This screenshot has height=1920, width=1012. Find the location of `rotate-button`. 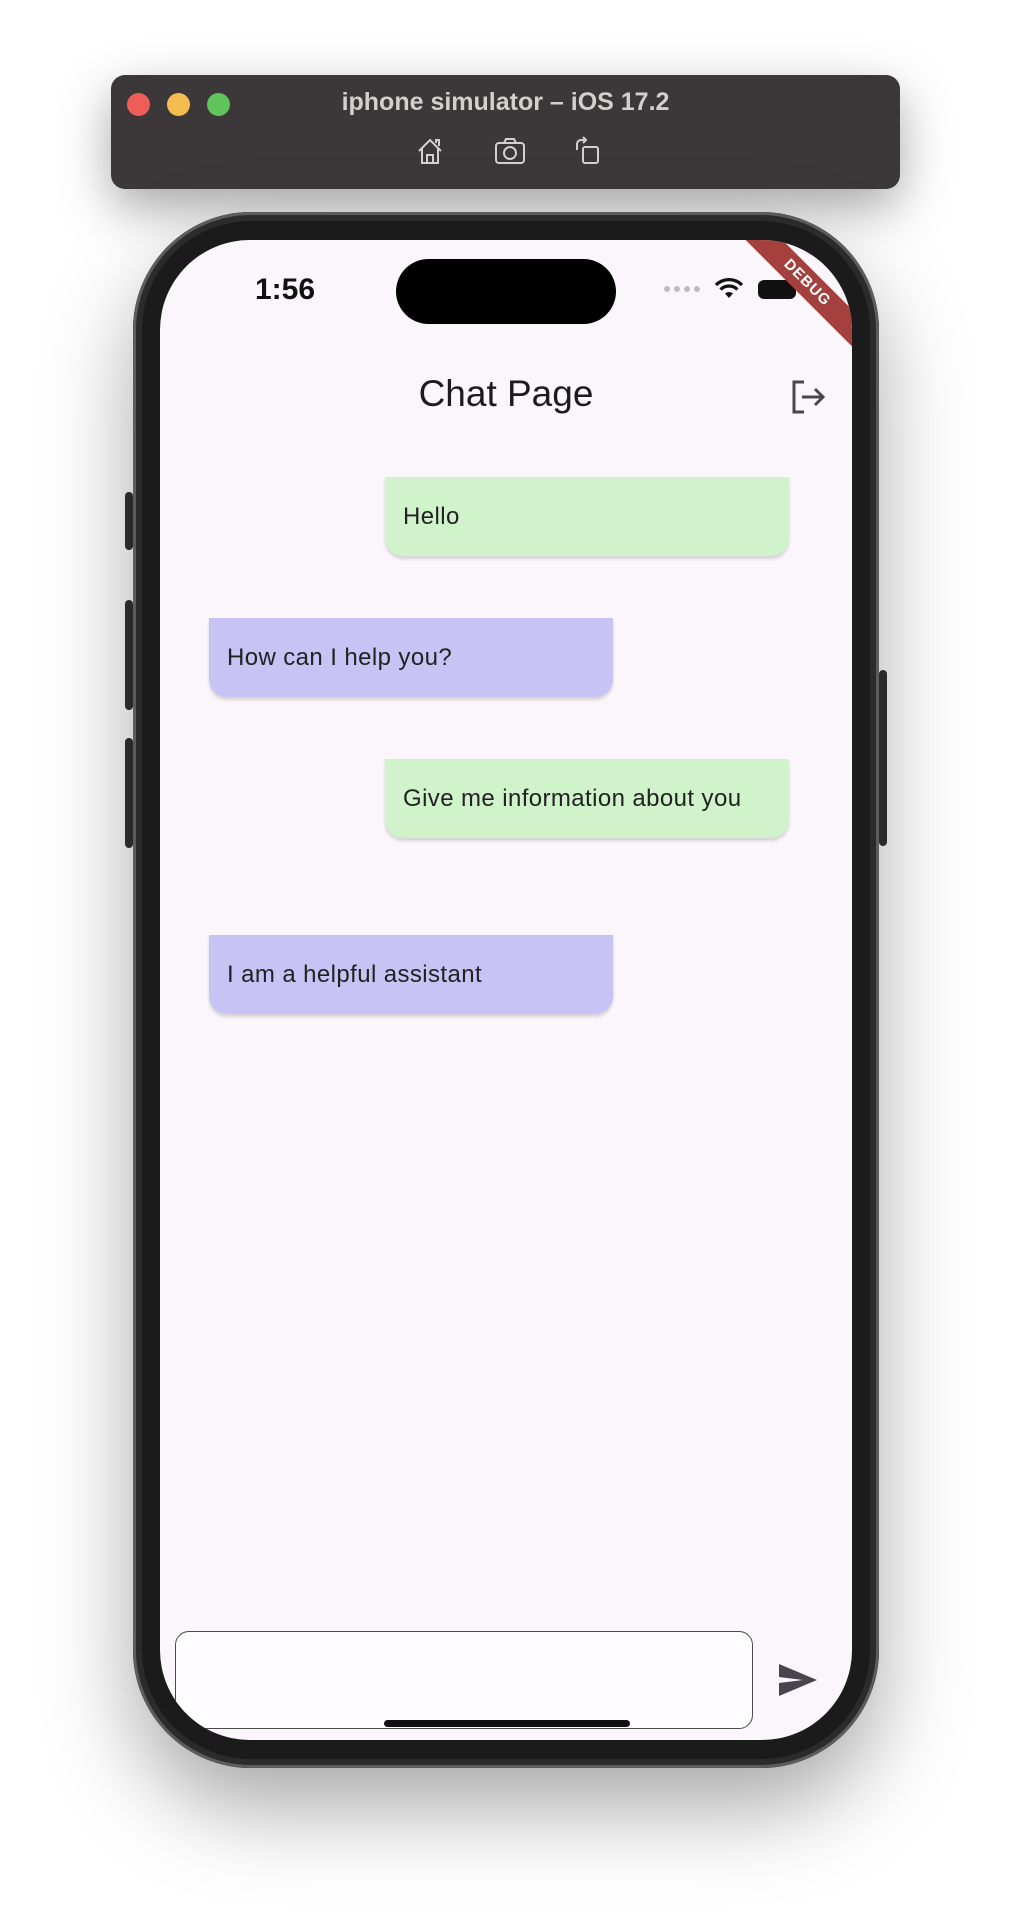

rotate-button is located at coordinates (588, 151).